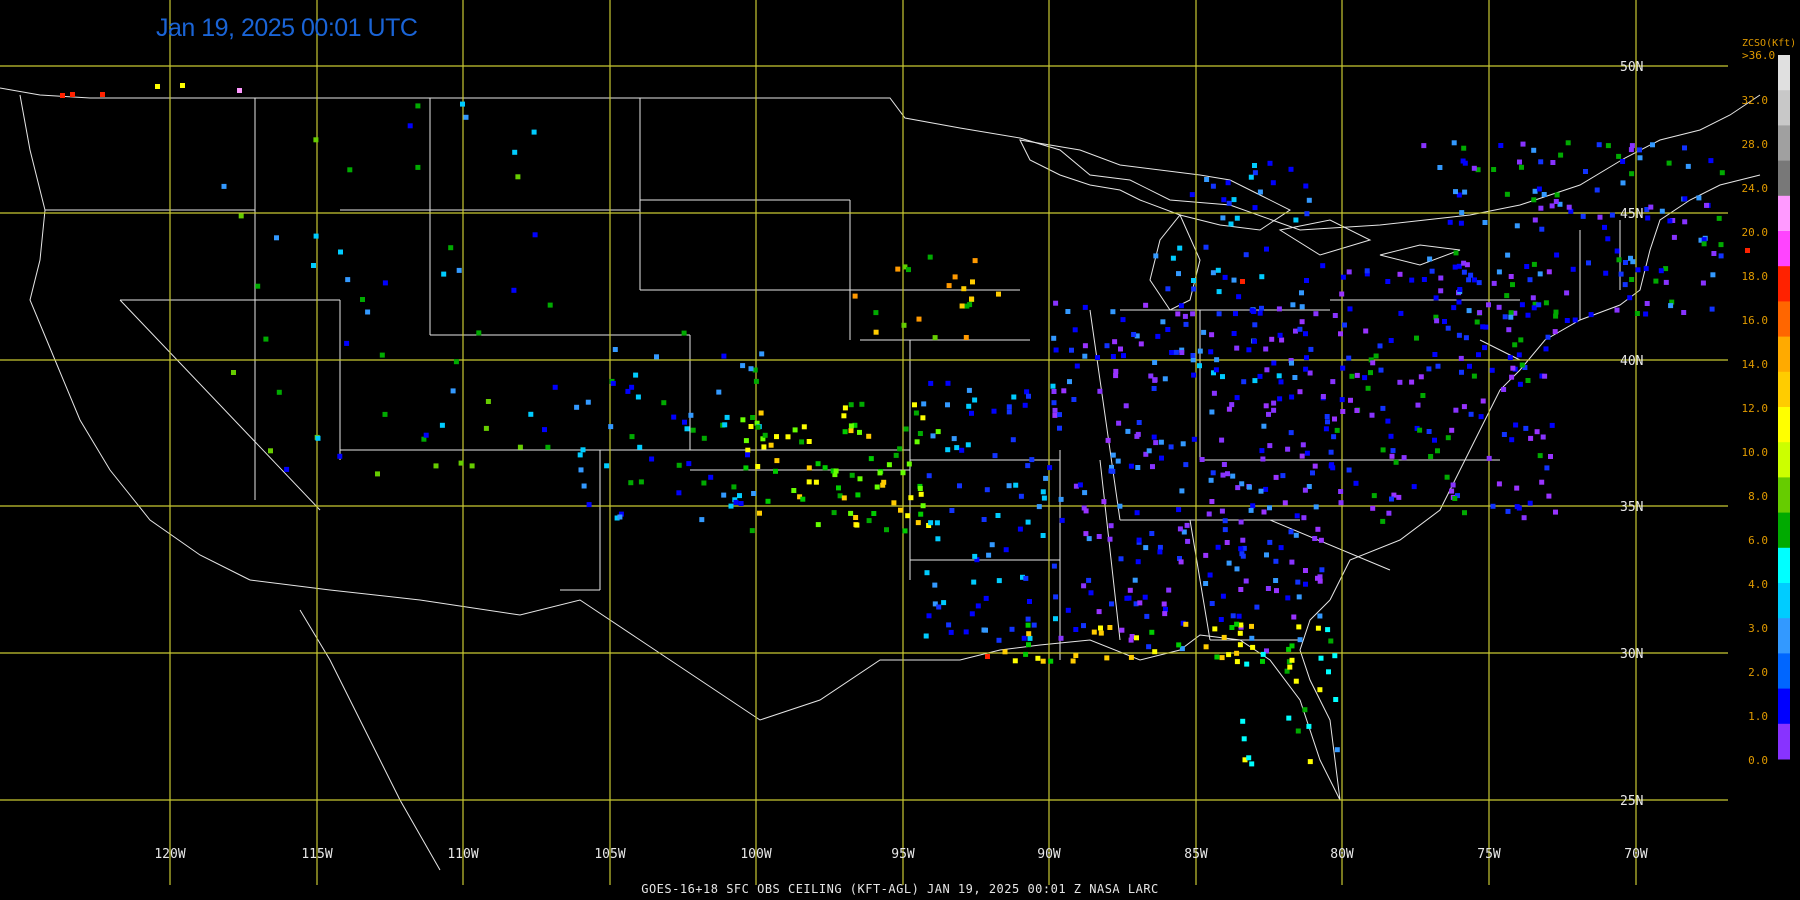 The image size is (1800, 900). I want to click on legend-title: ZCSO(Kft), so click(1769, 43).